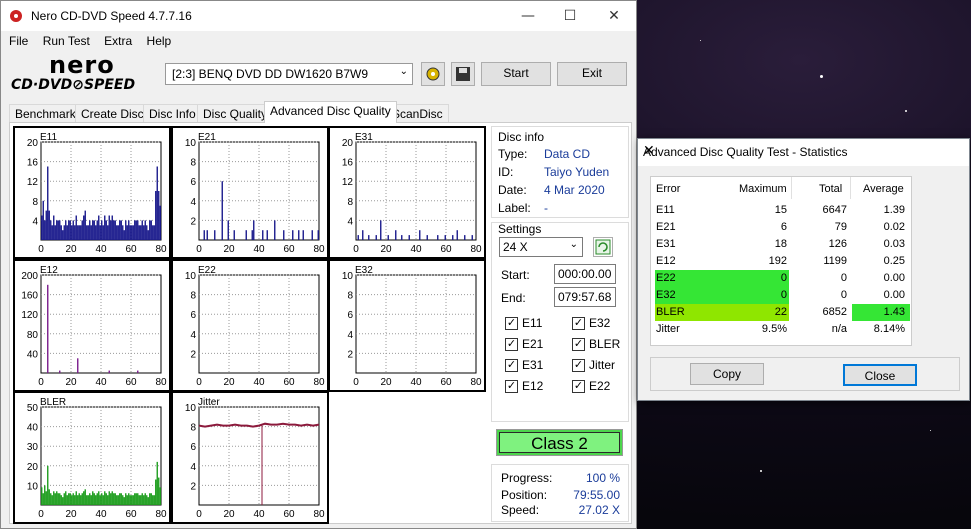 The width and height of the screenshot is (971, 529). What do you see at coordinates (35, 221) in the screenshot?
I see `y-tick-label: 4` at bounding box center [35, 221].